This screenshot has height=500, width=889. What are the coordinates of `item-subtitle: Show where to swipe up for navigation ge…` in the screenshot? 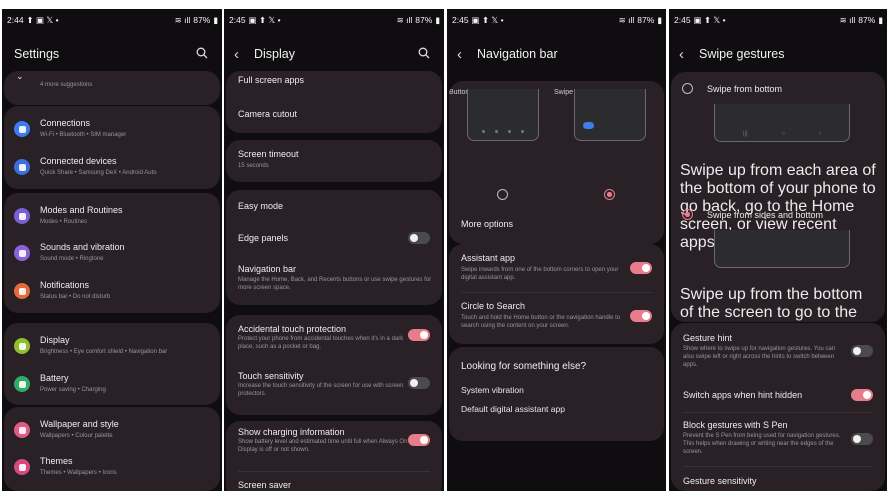 It's located at (759, 357).